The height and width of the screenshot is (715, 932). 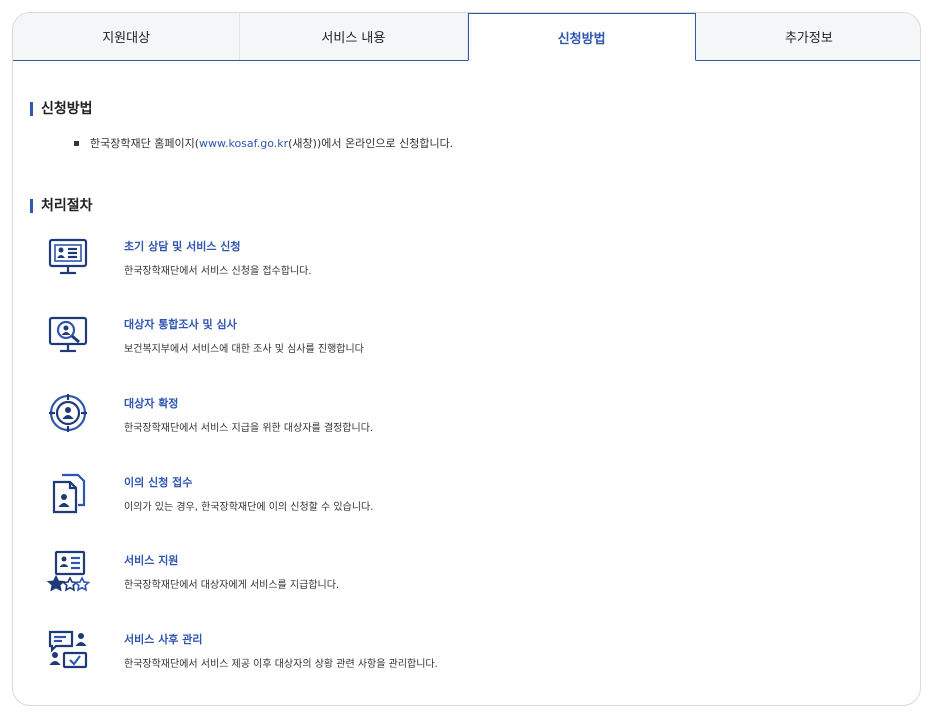 What do you see at coordinates (456, 418) in the screenshot?
I see `process-step: 대상자 확정 한국장학재단에서 서비스 지급을 위한 대상자를 결정합니다.` at bounding box center [456, 418].